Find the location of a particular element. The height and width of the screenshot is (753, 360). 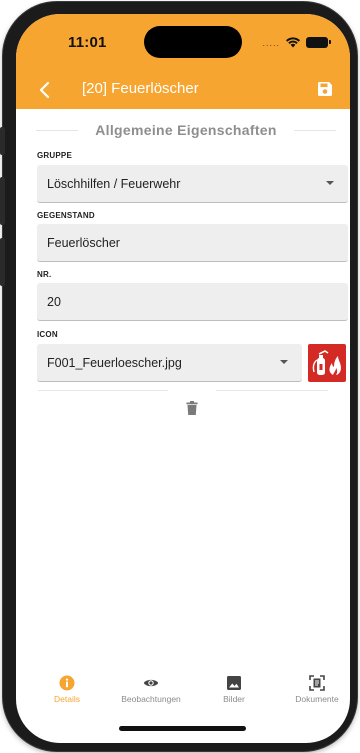

save-icon is located at coordinates (325, 89).